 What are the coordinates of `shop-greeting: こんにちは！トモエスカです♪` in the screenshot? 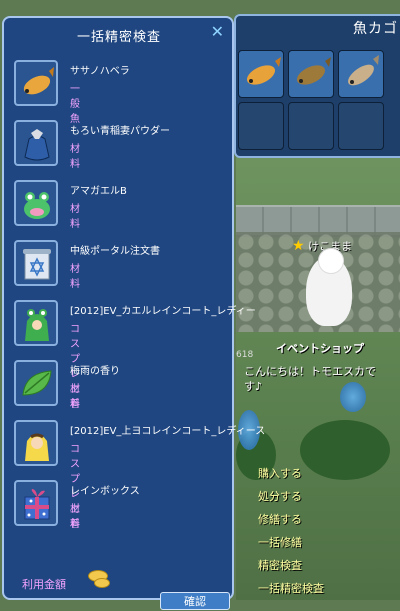 It's located at (310, 379).